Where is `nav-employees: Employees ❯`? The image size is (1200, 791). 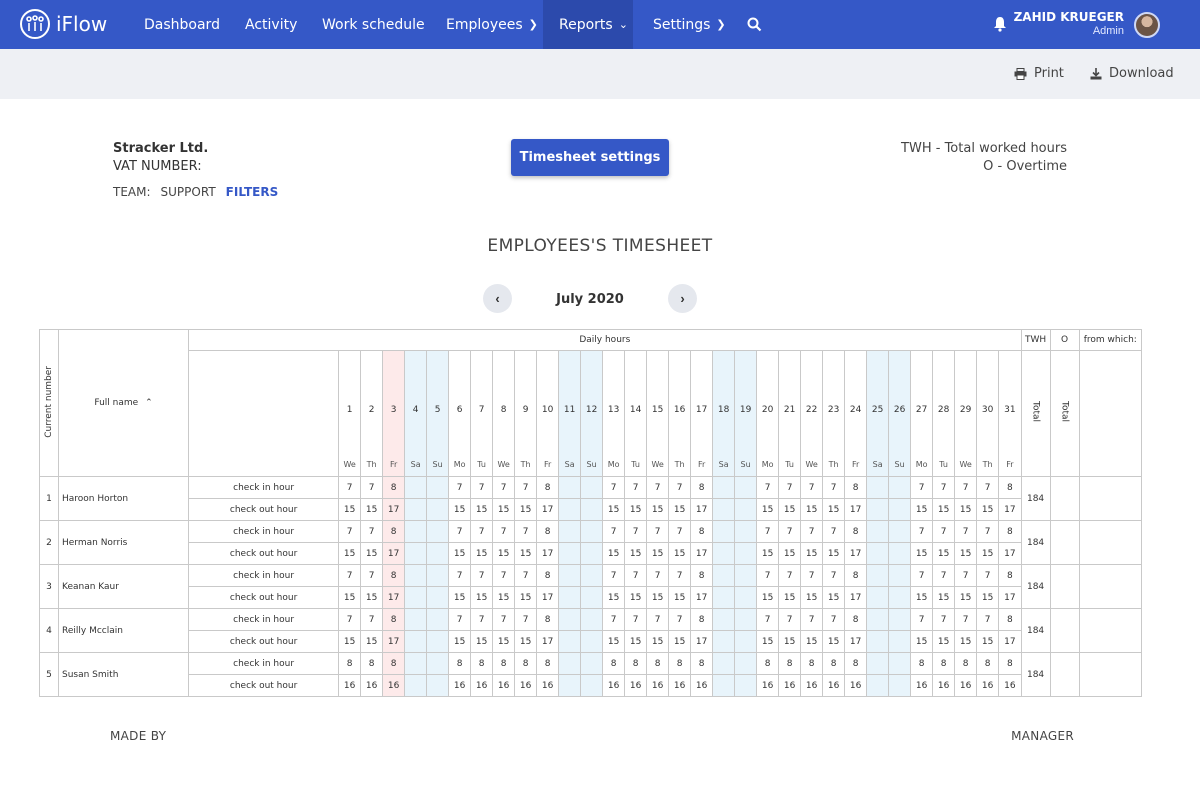
nav-employees: Employees ❯ is located at coordinates (492, 24).